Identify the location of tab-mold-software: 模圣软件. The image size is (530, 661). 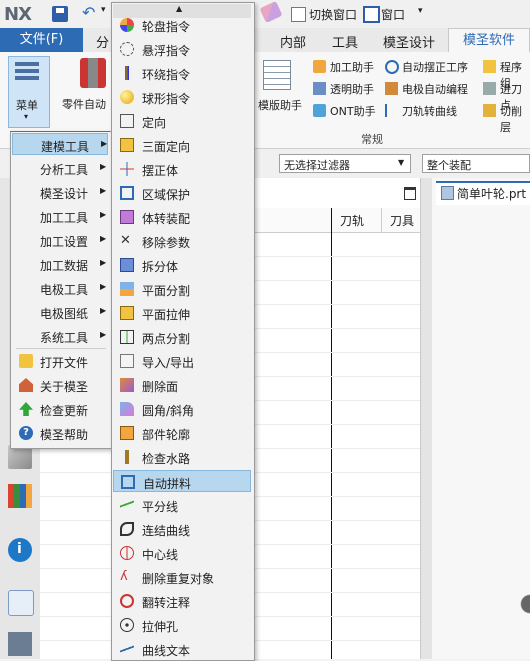
(489, 40).